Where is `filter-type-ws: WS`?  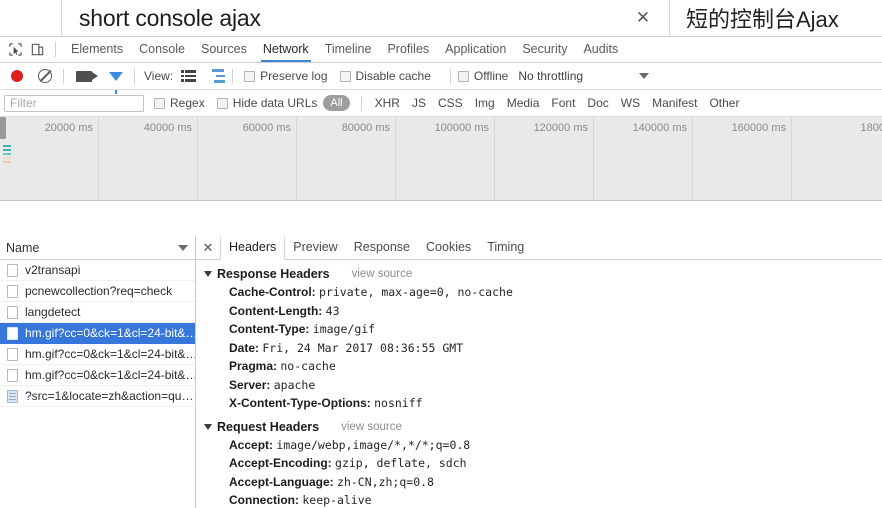 filter-type-ws: WS is located at coordinates (630, 103).